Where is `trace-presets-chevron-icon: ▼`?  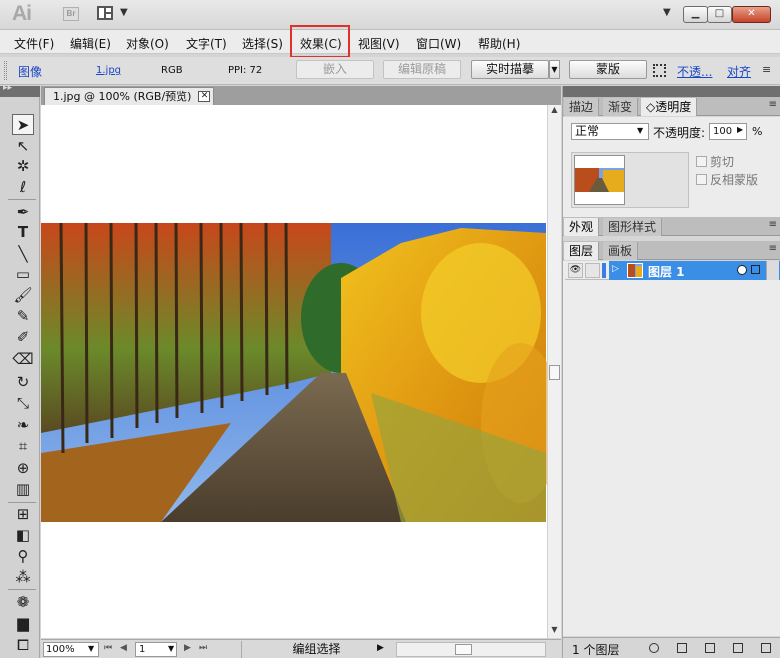
trace-presets-chevron-icon: ▼ is located at coordinates (554, 69).